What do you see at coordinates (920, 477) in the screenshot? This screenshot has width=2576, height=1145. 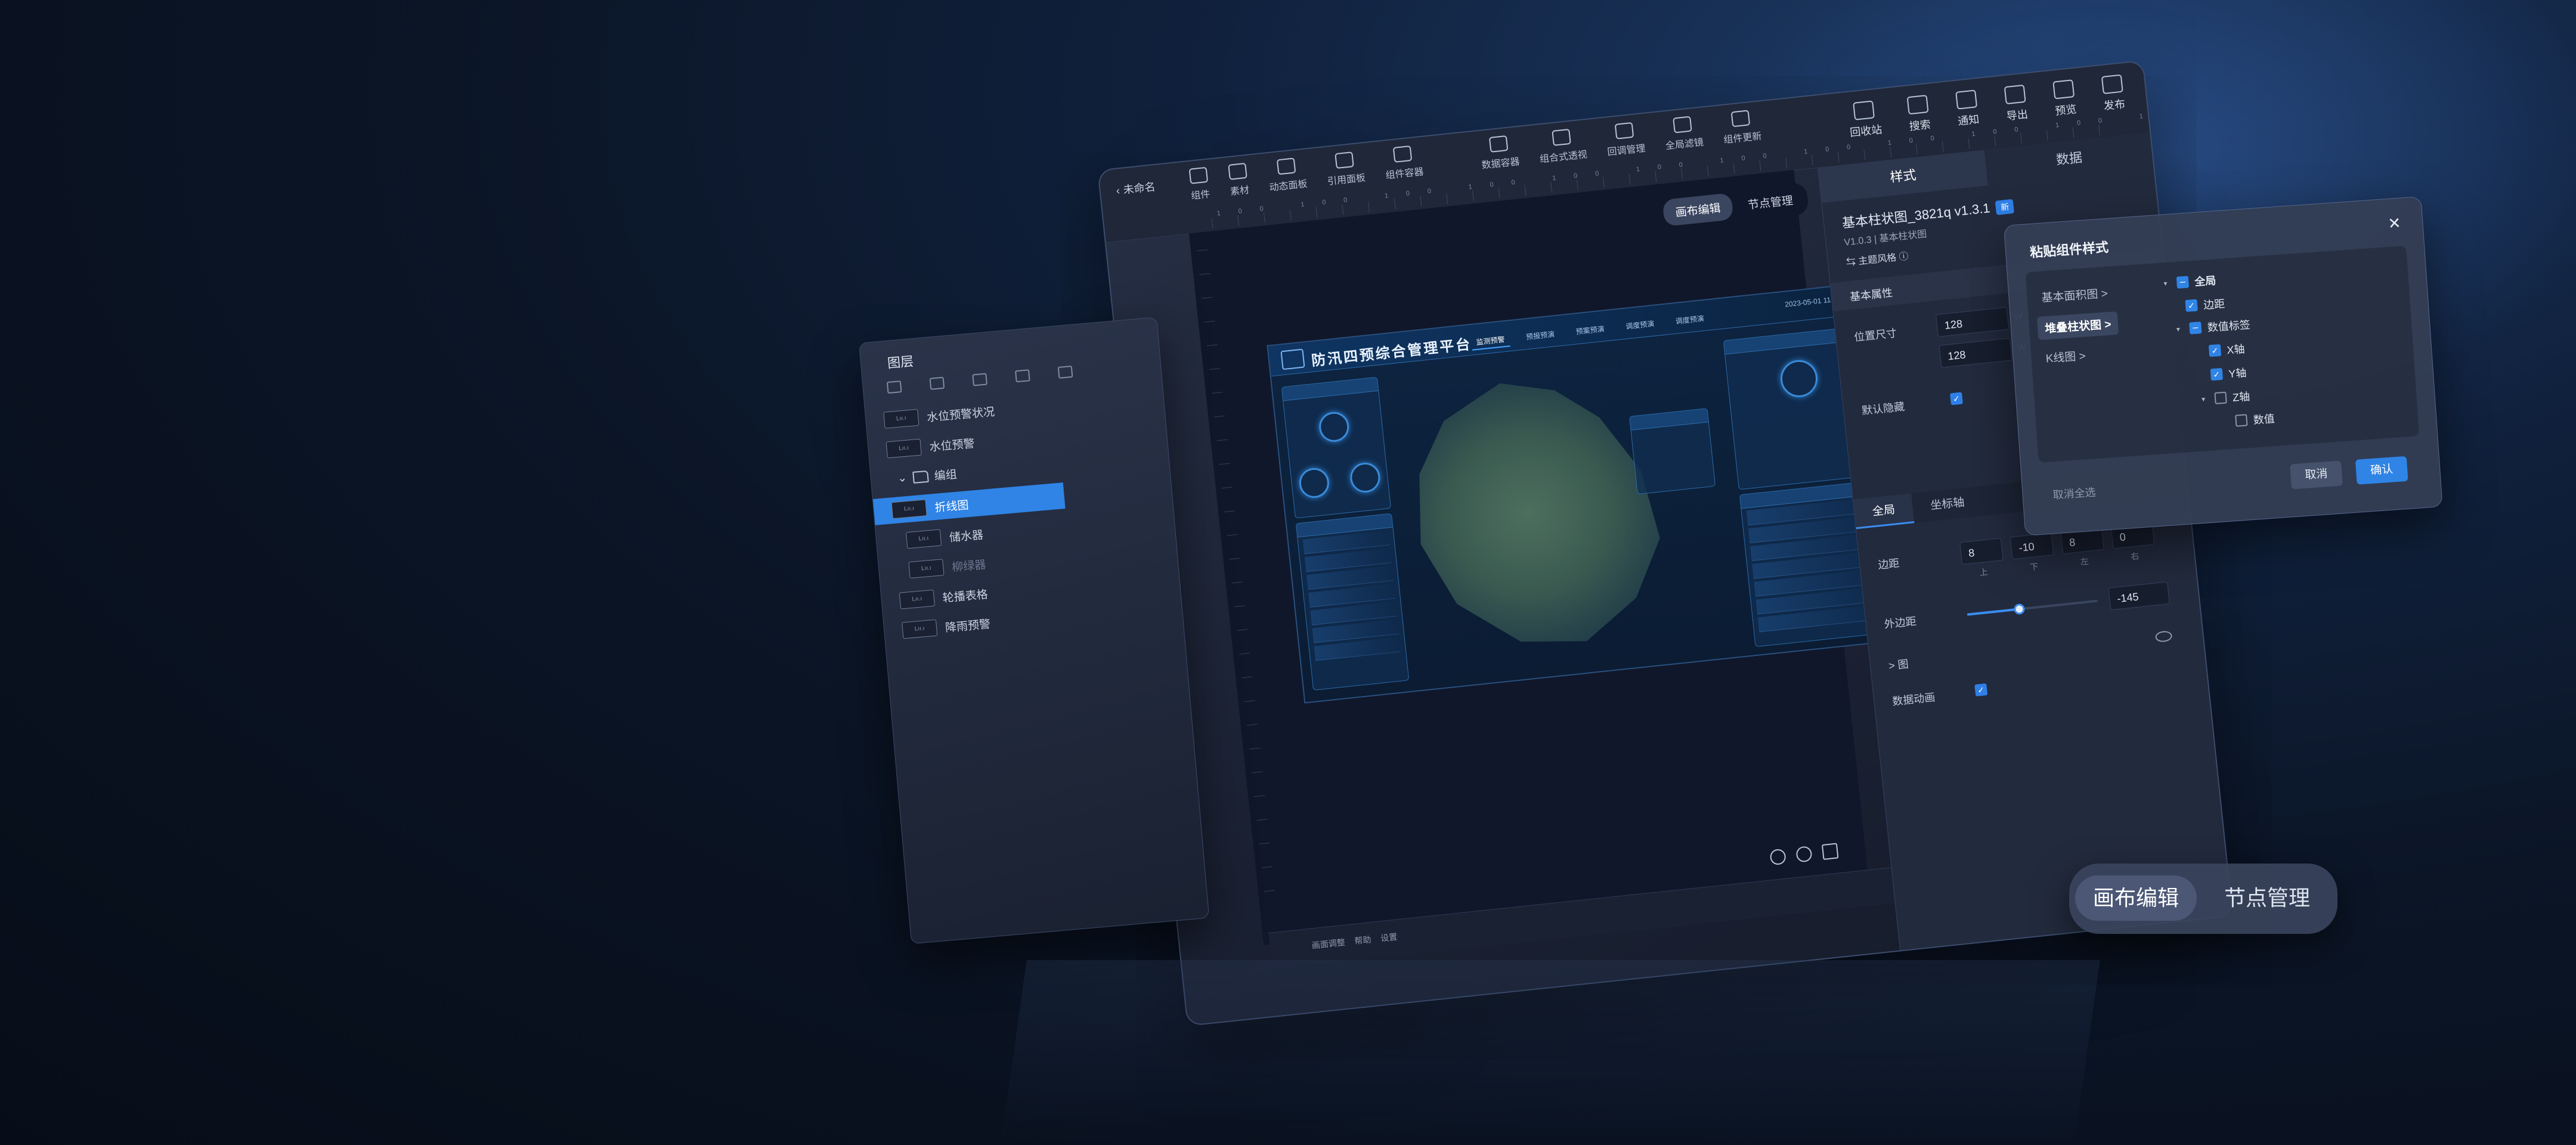 I see `folder-icon` at bounding box center [920, 477].